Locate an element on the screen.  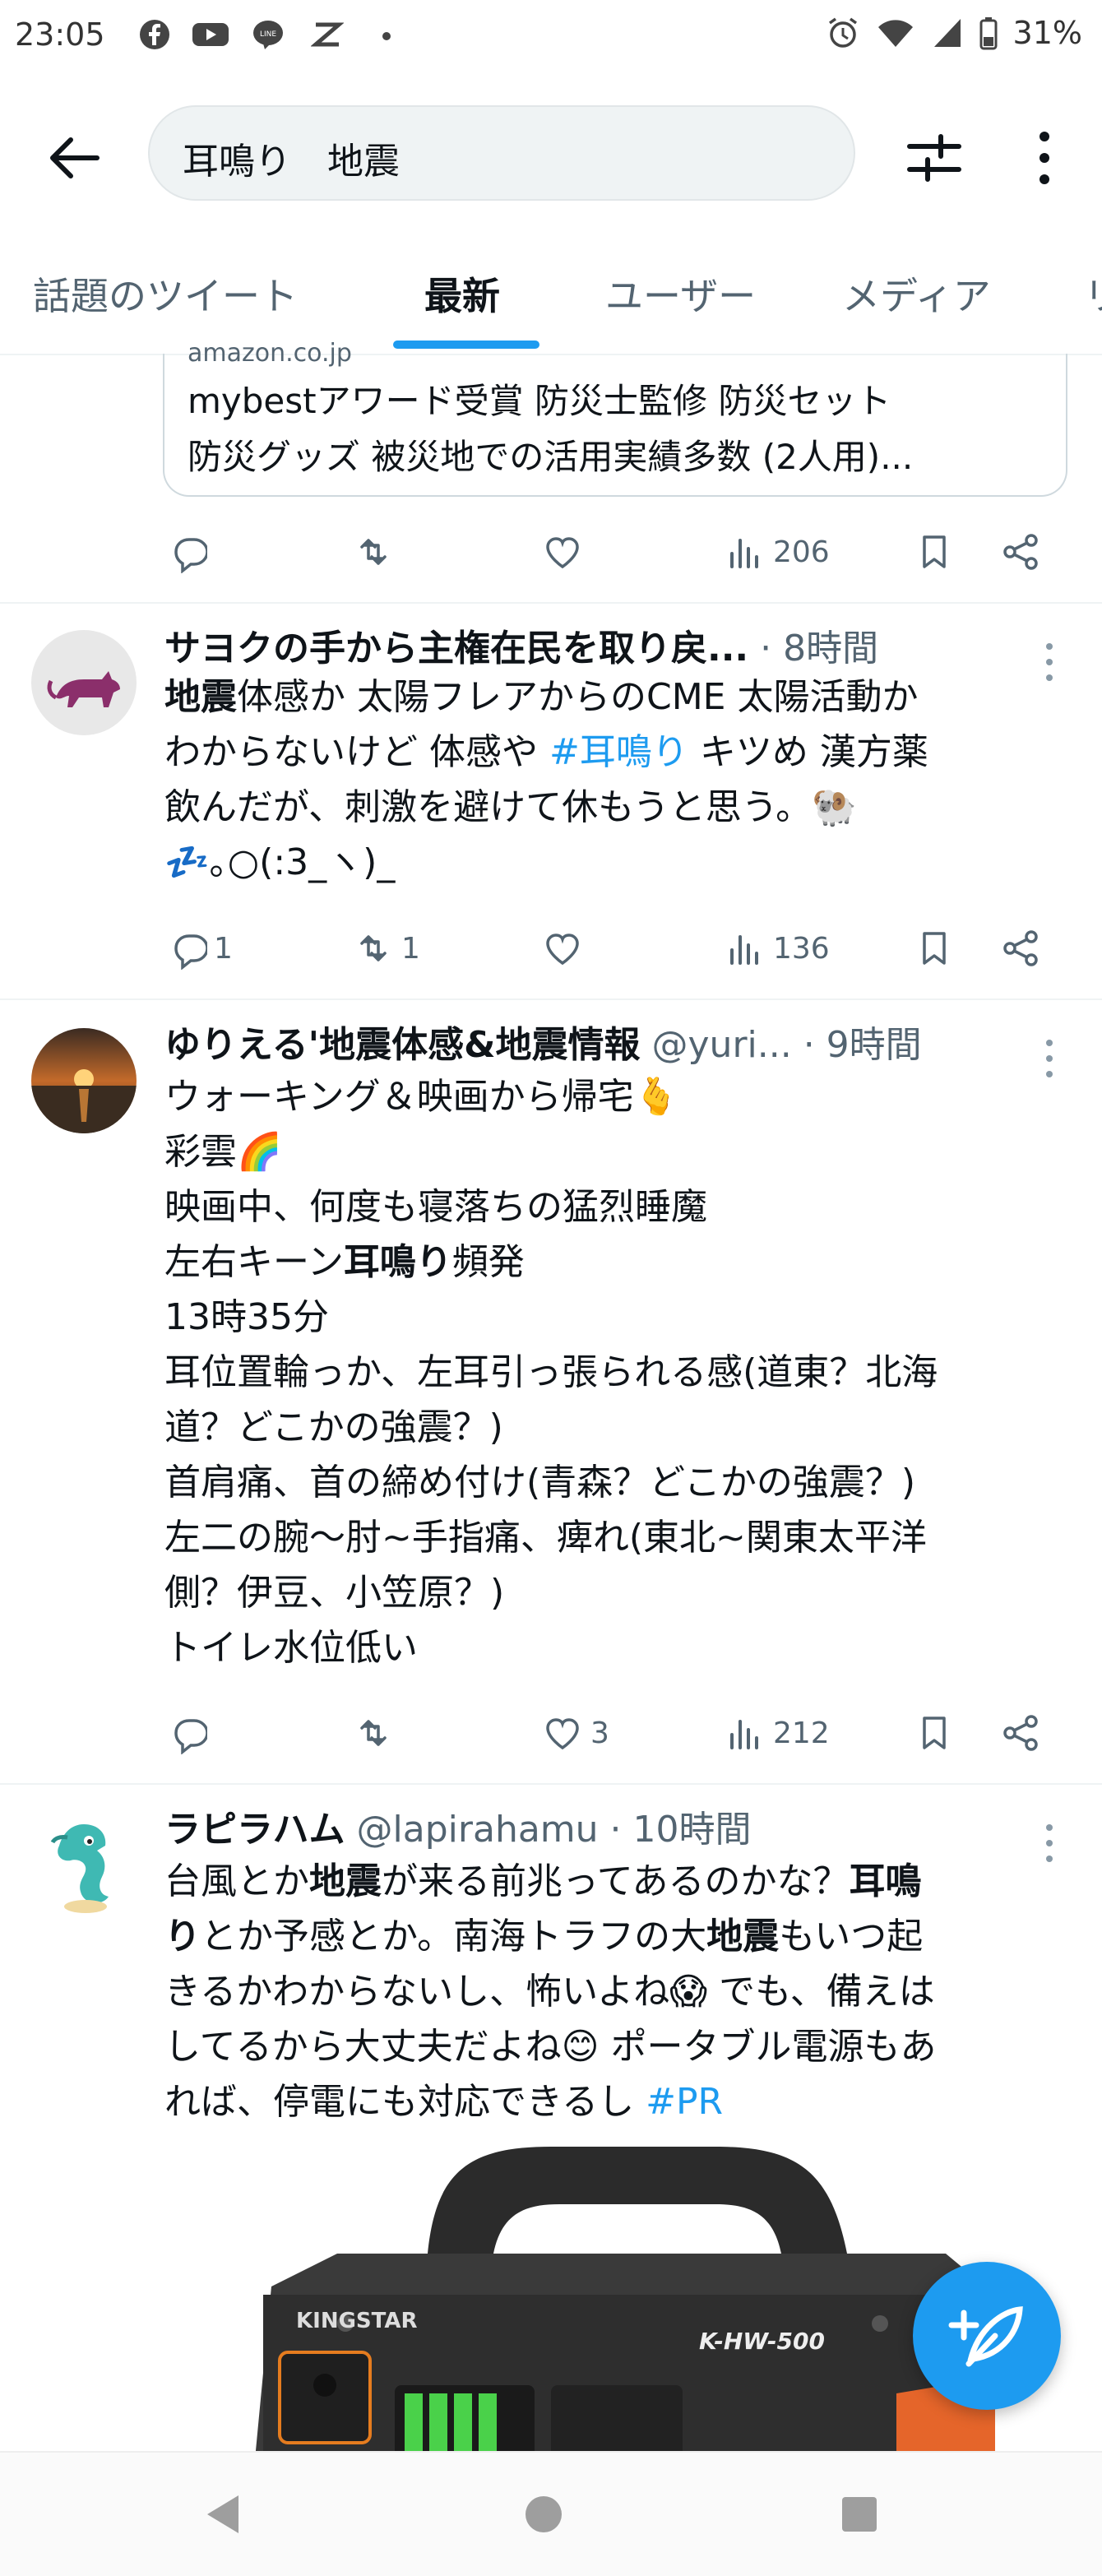
hashtag-link: #耳鳴り is located at coordinates (618, 752).